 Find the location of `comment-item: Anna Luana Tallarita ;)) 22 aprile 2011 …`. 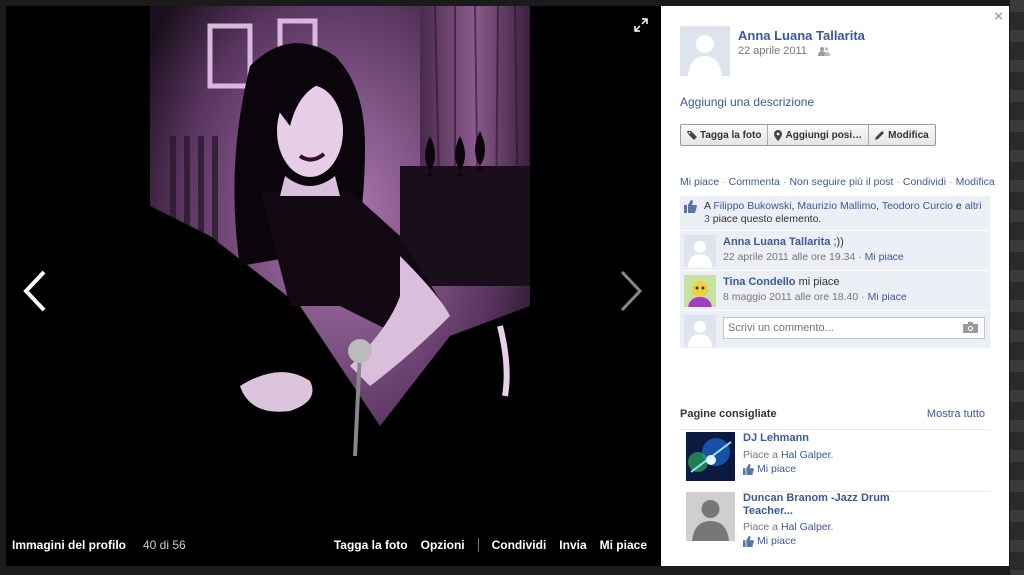

comment-item: Anna Luana Tallarita ;)) 22 aprile 2011 … is located at coordinates (835, 250).